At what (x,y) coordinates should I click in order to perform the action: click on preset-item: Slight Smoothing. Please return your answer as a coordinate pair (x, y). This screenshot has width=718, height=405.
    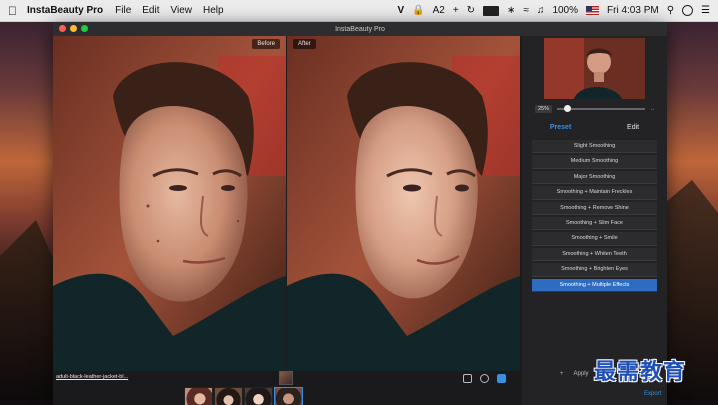
    Looking at the image, I should click on (594, 147).